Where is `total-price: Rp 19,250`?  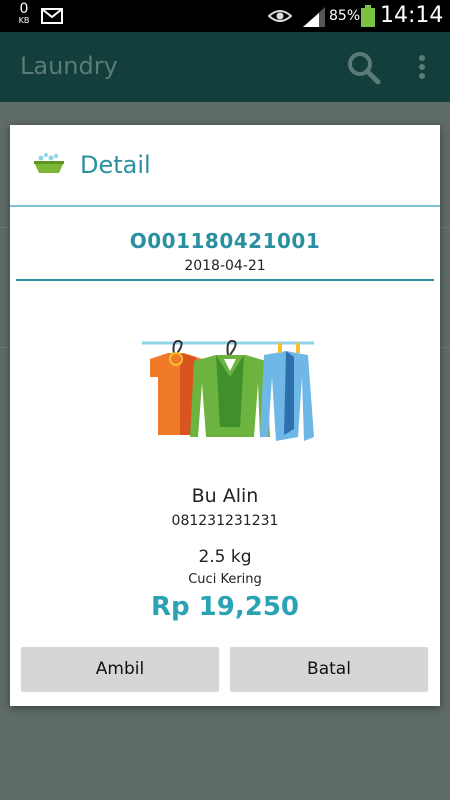 total-price: Rp 19,250 is located at coordinates (224, 607).